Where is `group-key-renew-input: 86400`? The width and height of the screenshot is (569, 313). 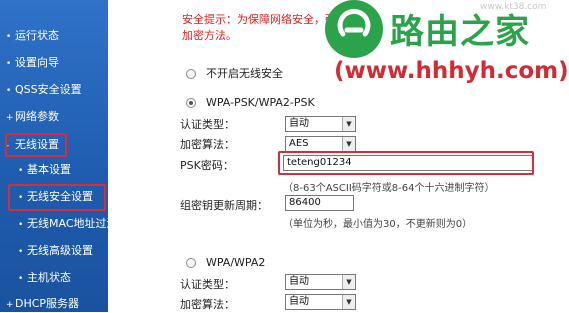 group-key-renew-input: 86400 is located at coordinates (319, 203).